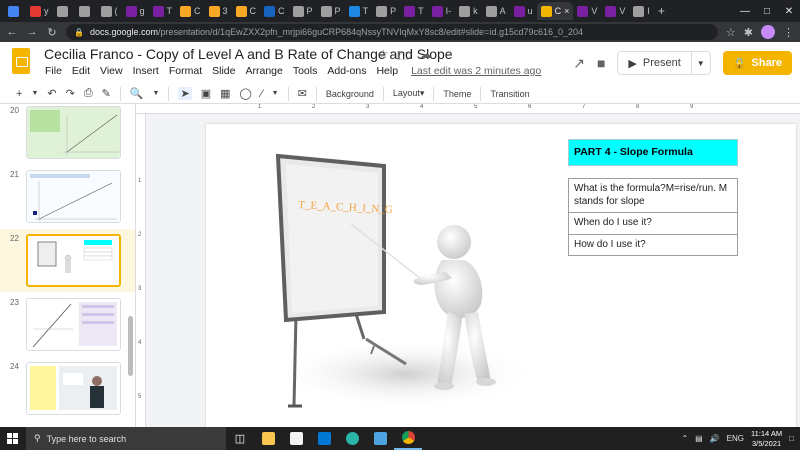 The width and height of the screenshot is (800, 450). Describe the element at coordinates (130, 346) in the screenshot. I see `filmstrip-scrollbar` at that location.